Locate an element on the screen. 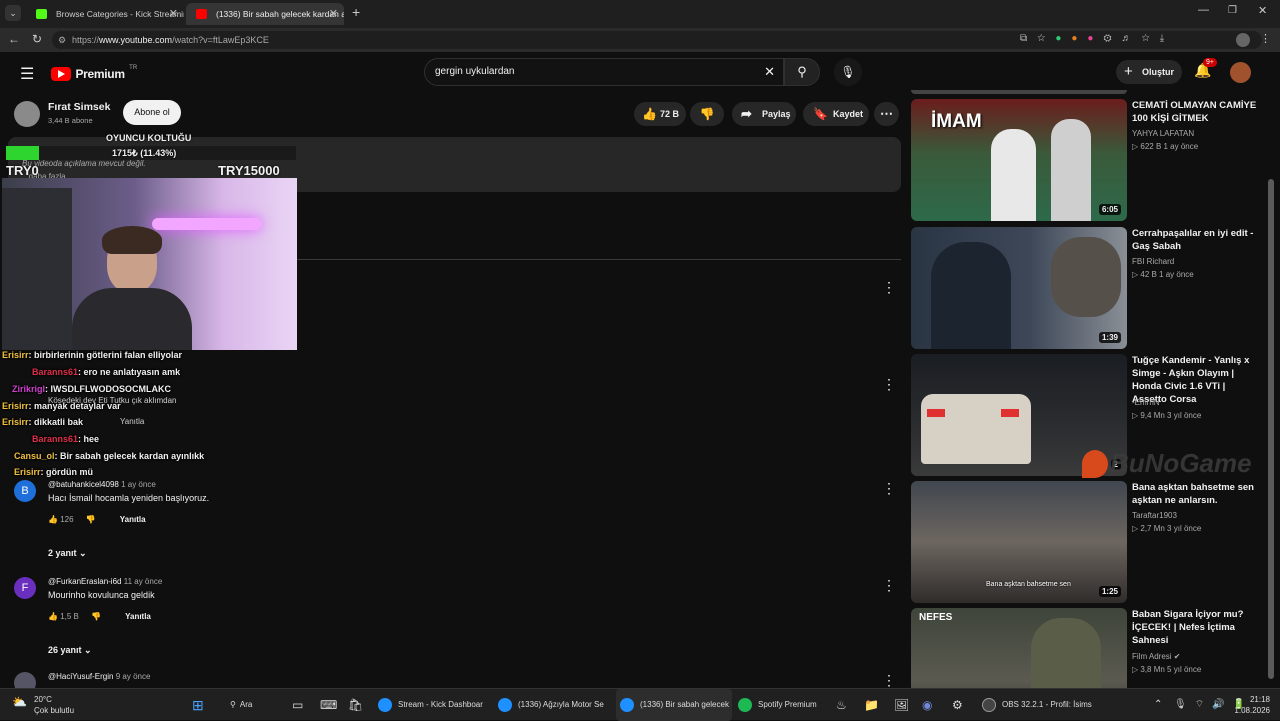  comment-actions: 👍 1,5 B 👎 Yanıtla is located at coordinates (99, 616).